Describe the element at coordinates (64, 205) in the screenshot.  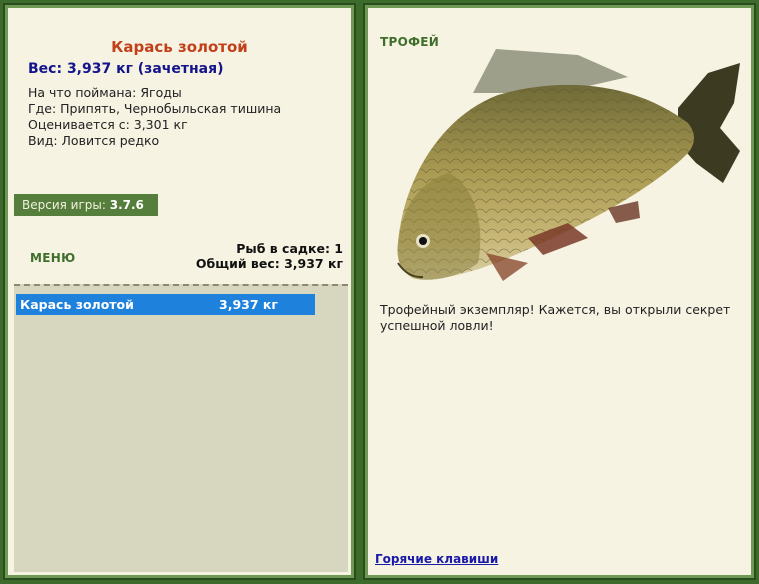
I see `version-label: Версия игры:` at that location.